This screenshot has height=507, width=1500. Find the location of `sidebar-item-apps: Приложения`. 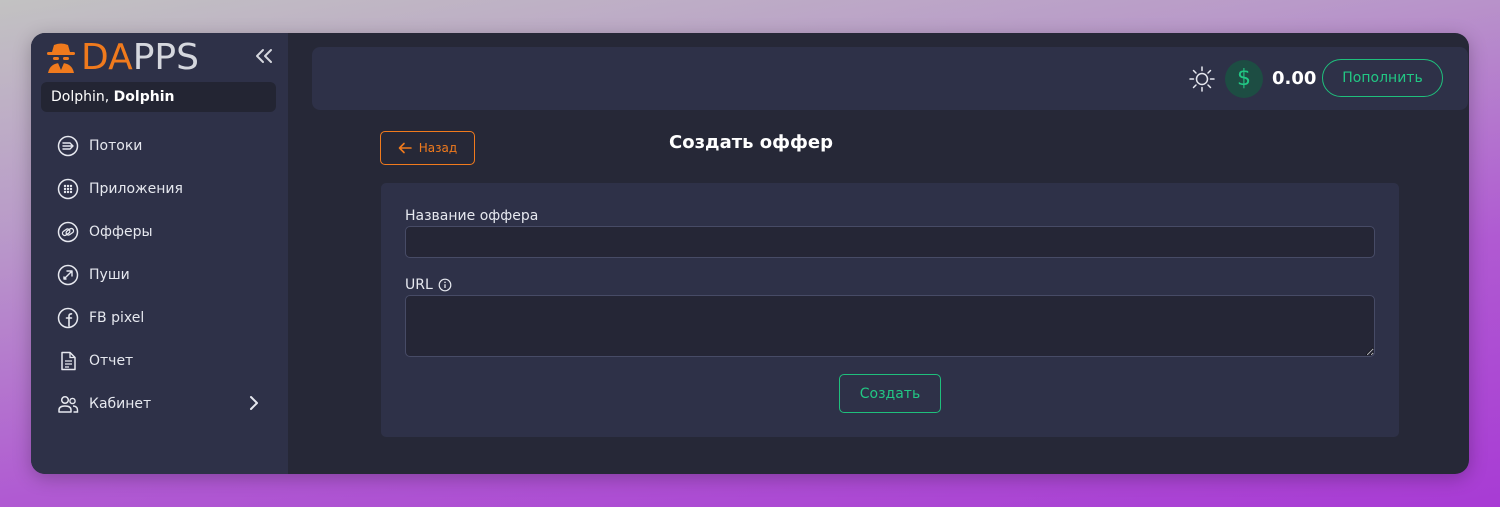

sidebar-item-apps: Приложения is located at coordinates (159, 188).